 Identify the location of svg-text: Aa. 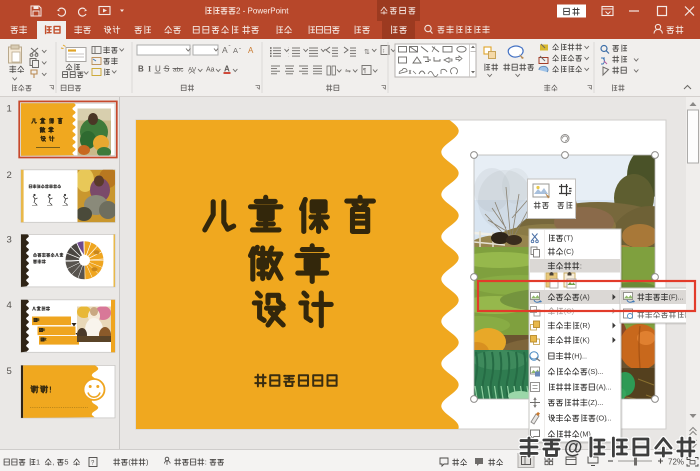
(210, 70).